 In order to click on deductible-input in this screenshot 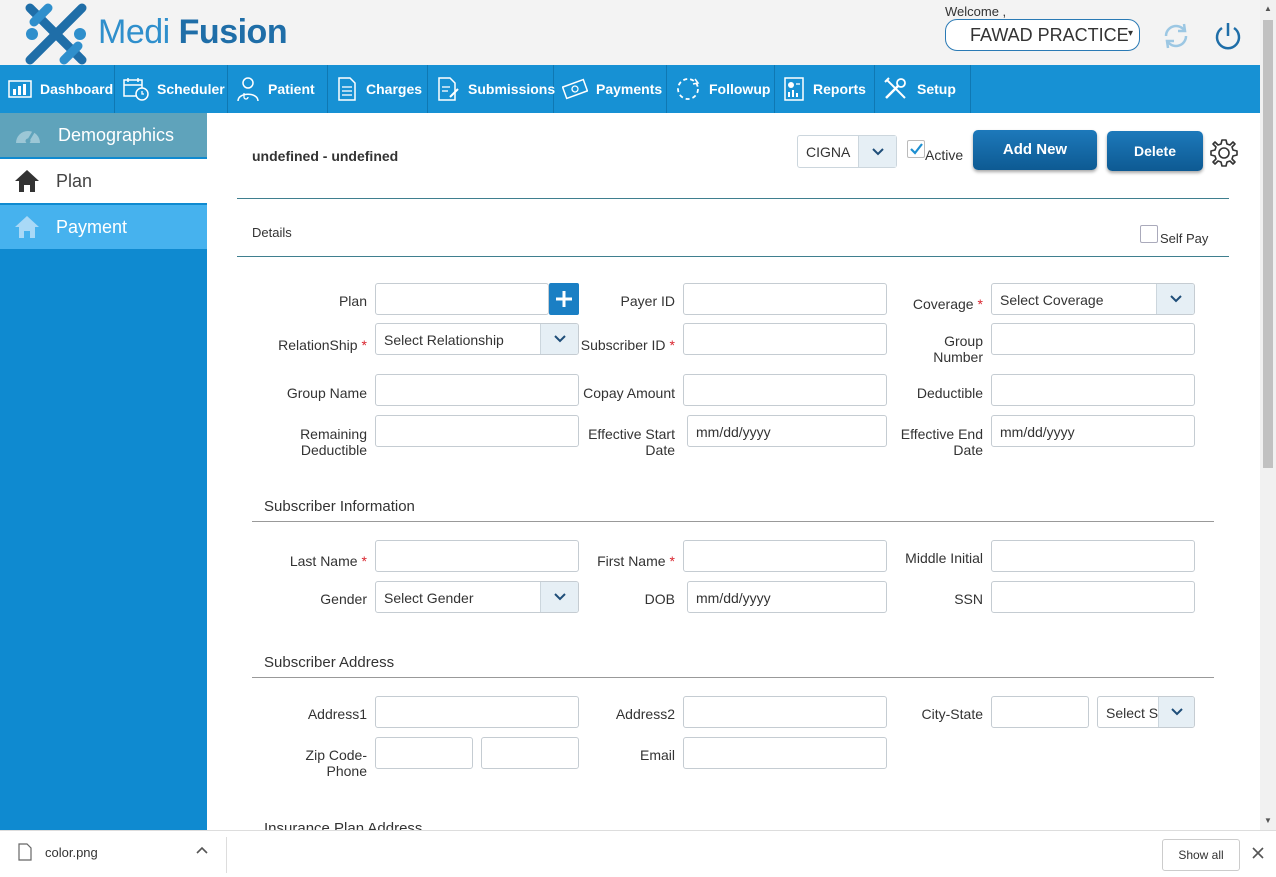, I will do `click(1093, 390)`.